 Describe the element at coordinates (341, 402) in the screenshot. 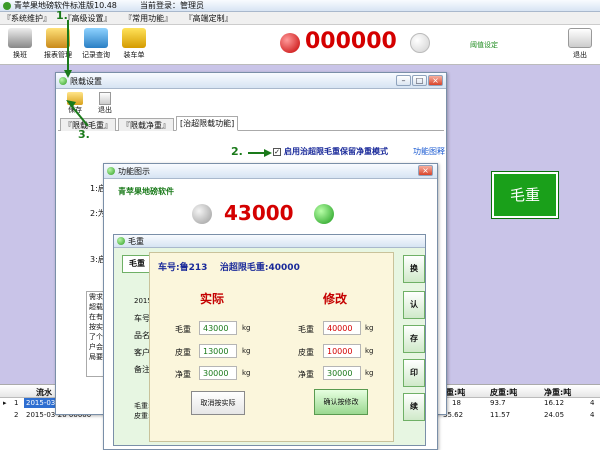

I see `confirm-modify-button: 确认按修改` at that location.